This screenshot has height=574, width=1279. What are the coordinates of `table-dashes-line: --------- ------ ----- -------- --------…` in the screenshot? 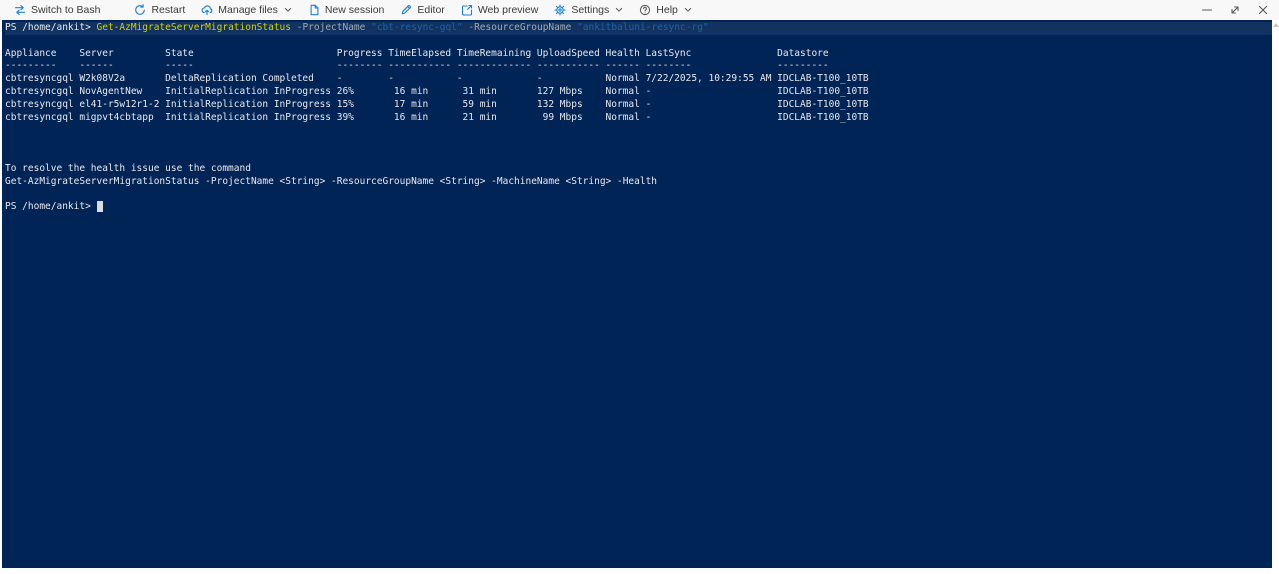 It's located at (417, 66).